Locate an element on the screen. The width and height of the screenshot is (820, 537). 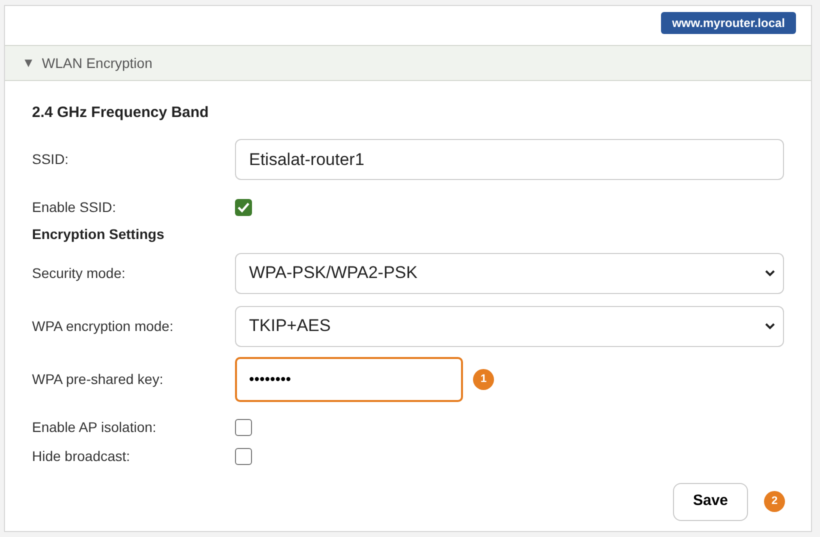
field-label: WPA encryption mode: is located at coordinates (103, 326).